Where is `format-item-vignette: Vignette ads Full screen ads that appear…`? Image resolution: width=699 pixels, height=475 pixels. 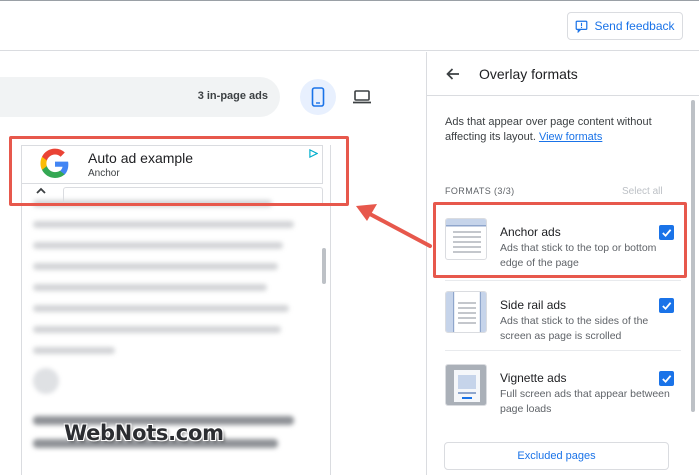
format-item-vignette: Vignette ads Full screen ads that appear… is located at coordinates (560, 391).